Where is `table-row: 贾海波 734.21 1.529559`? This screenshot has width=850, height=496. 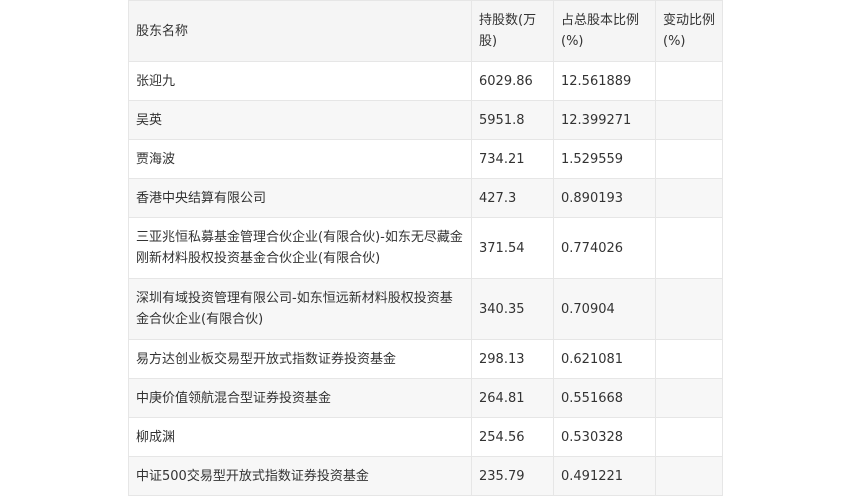 table-row: 贾海波 734.21 1.529559 is located at coordinates (425, 159).